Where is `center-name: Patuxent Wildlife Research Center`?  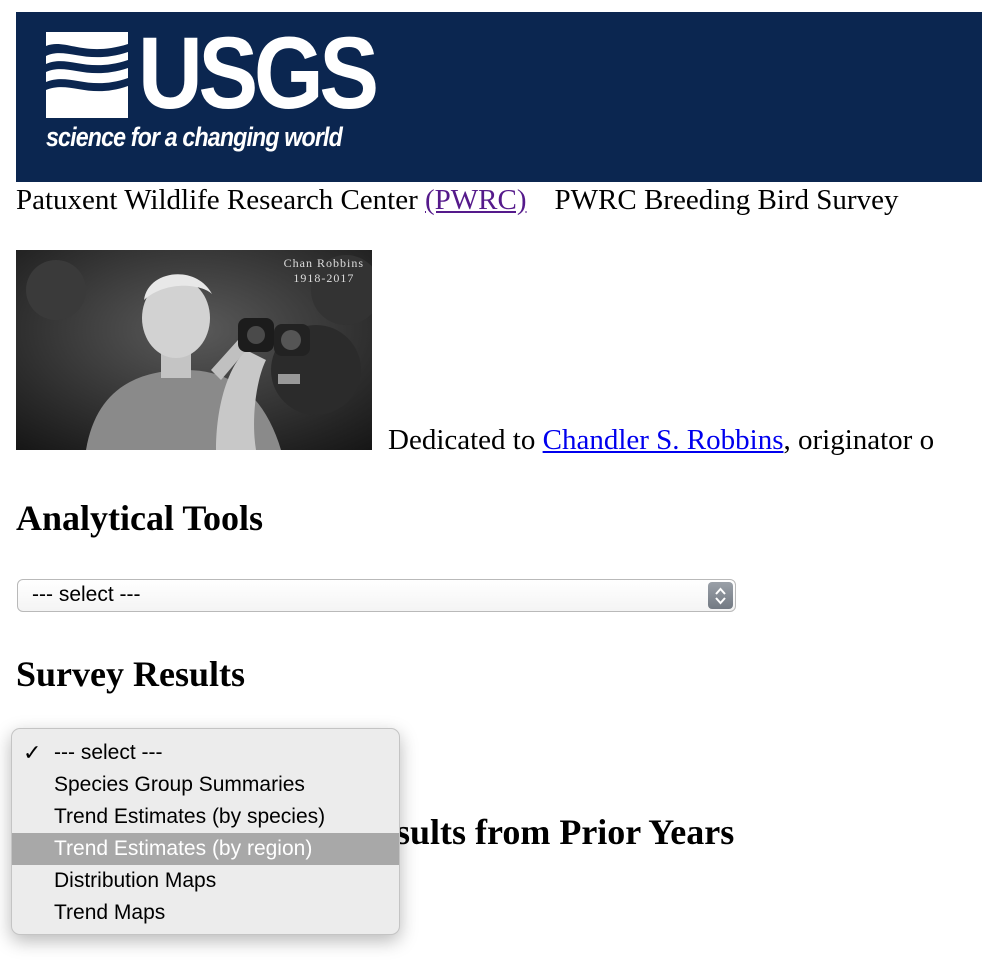
center-name: Patuxent Wildlife Research Center is located at coordinates (217, 200).